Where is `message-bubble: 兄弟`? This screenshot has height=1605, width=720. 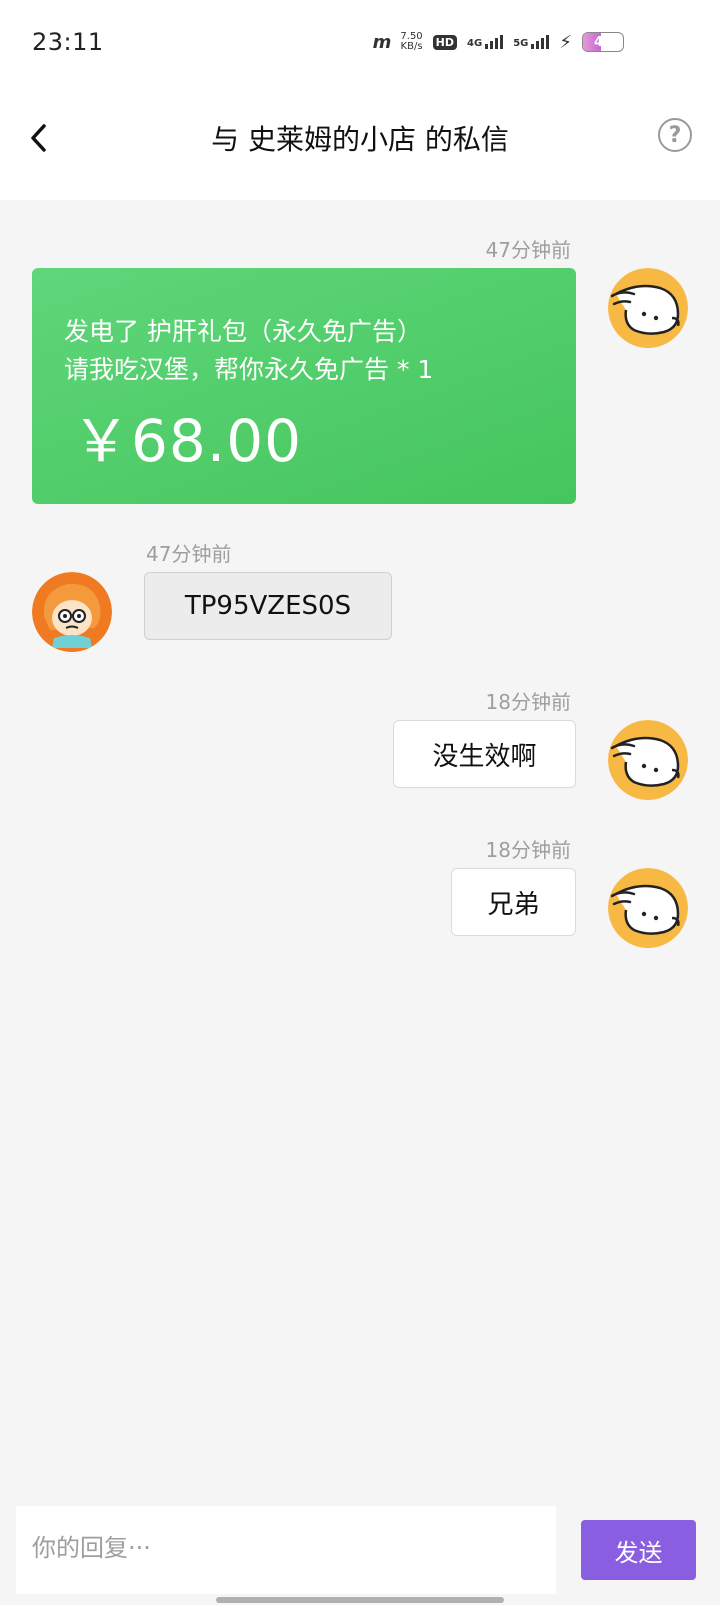
message-bubble: 兄弟 is located at coordinates (513, 902).